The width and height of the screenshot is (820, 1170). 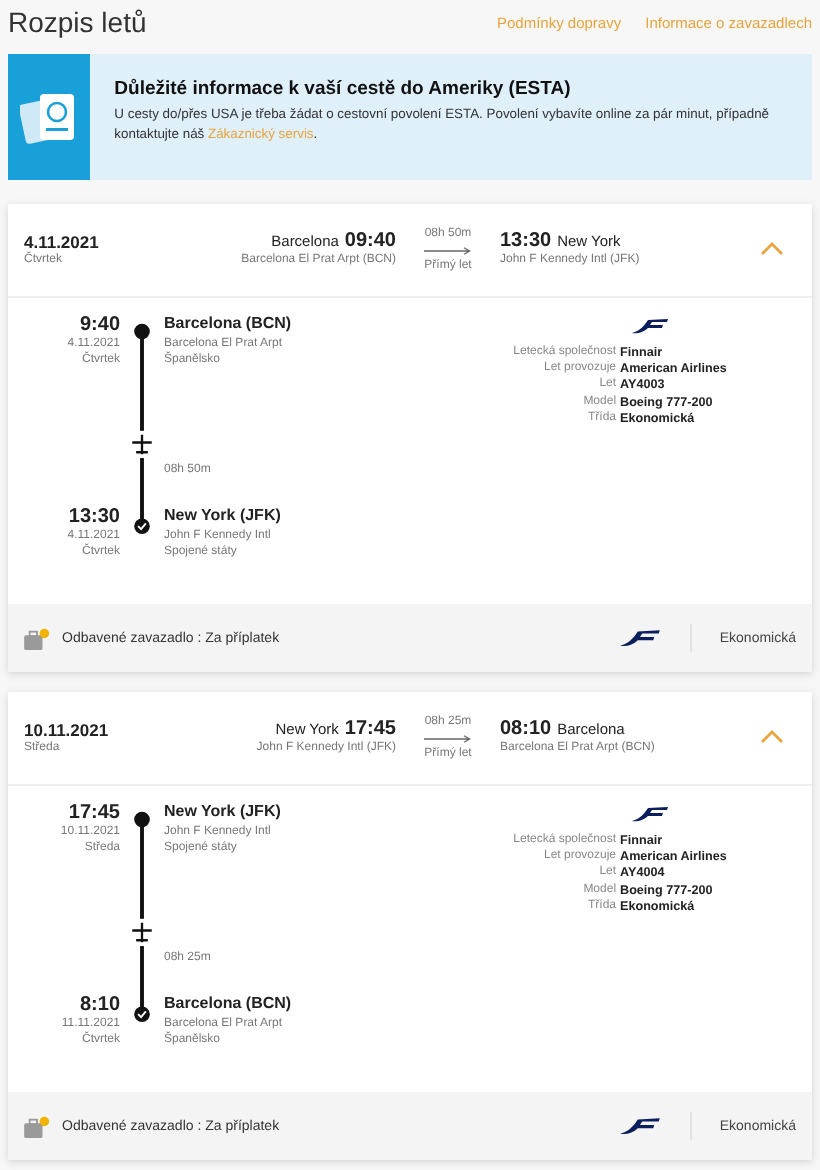 What do you see at coordinates (223, 515) in the screenshot?
I see `arrival-place: New York (JFK)` at bounding box center [223, 515].